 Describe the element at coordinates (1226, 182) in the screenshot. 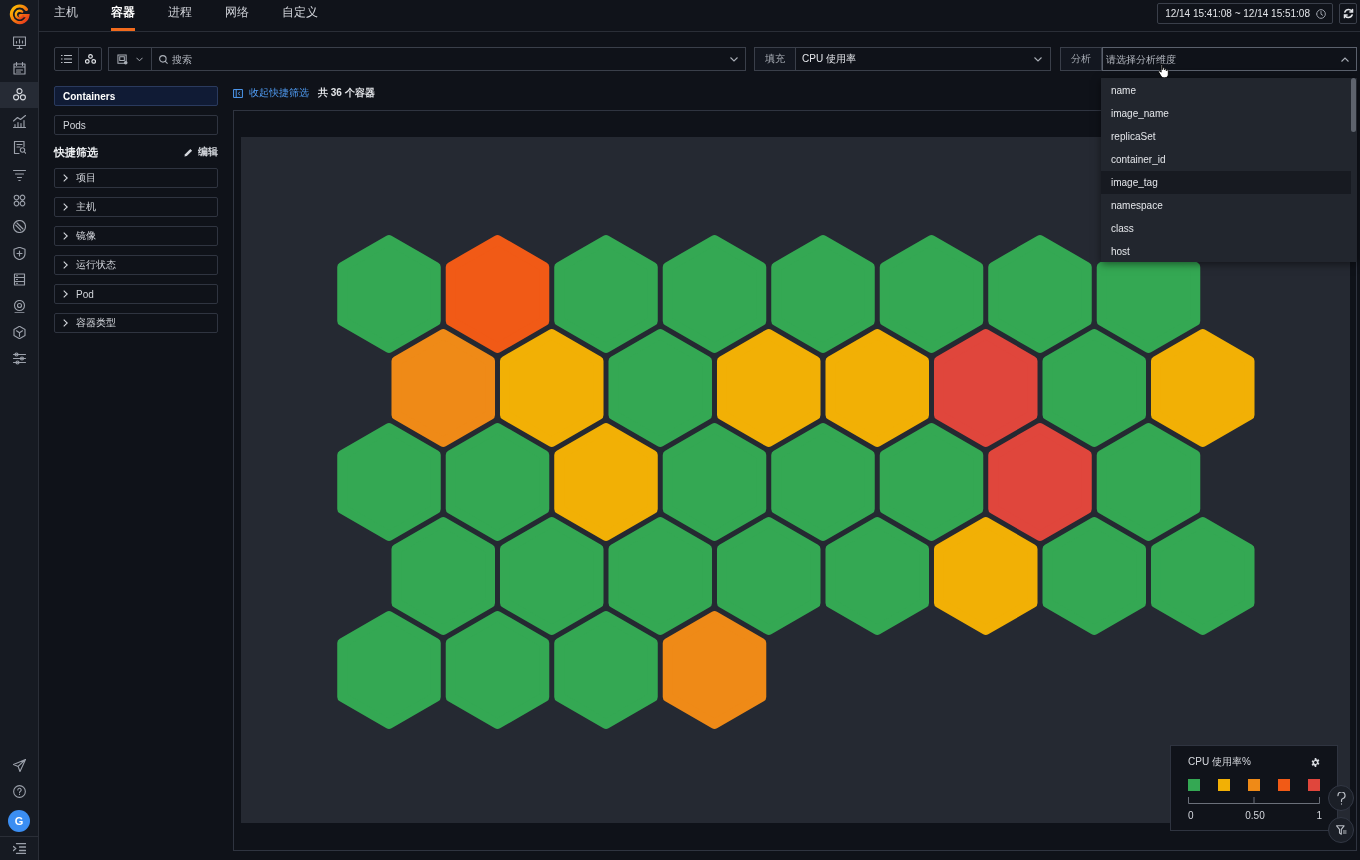

I see `dropdown-option: image_tag` at that location.